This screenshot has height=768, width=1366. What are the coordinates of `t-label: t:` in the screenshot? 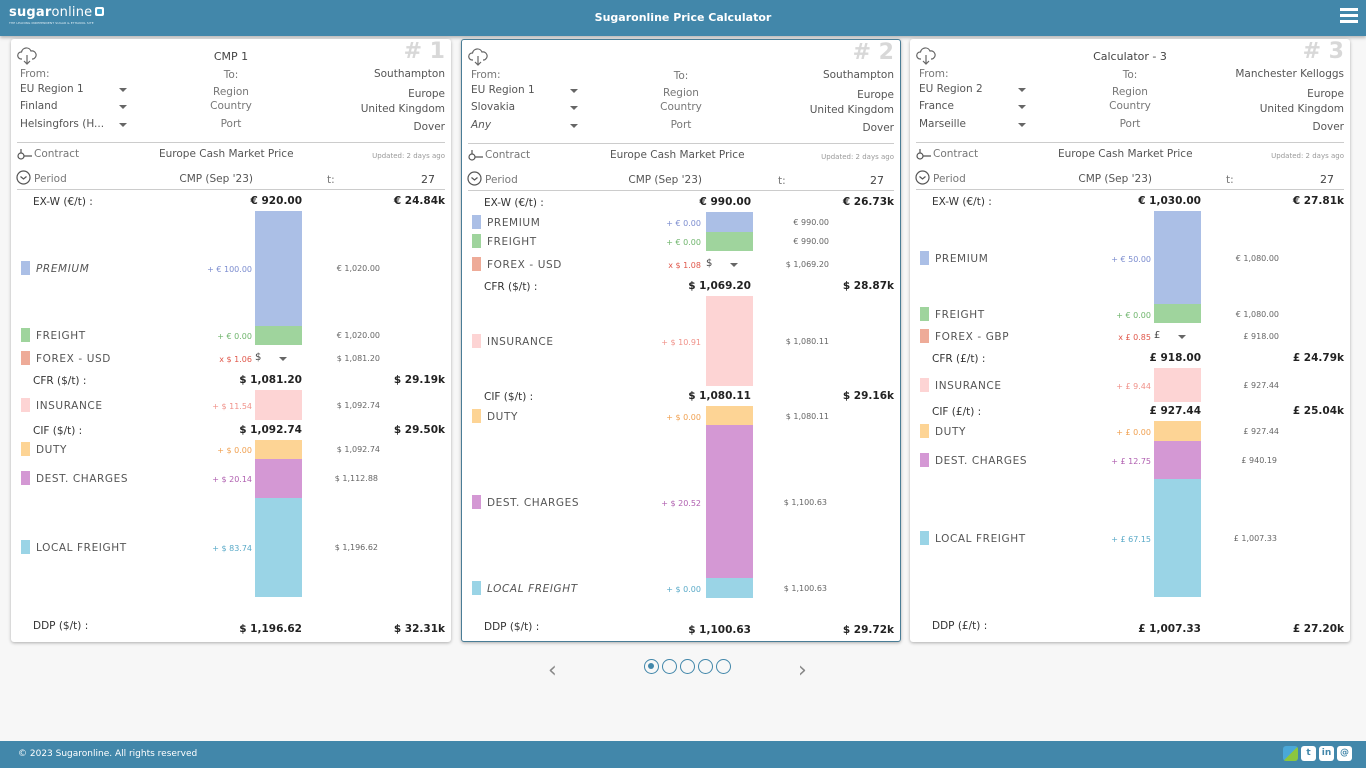 It's located at (331, 180).